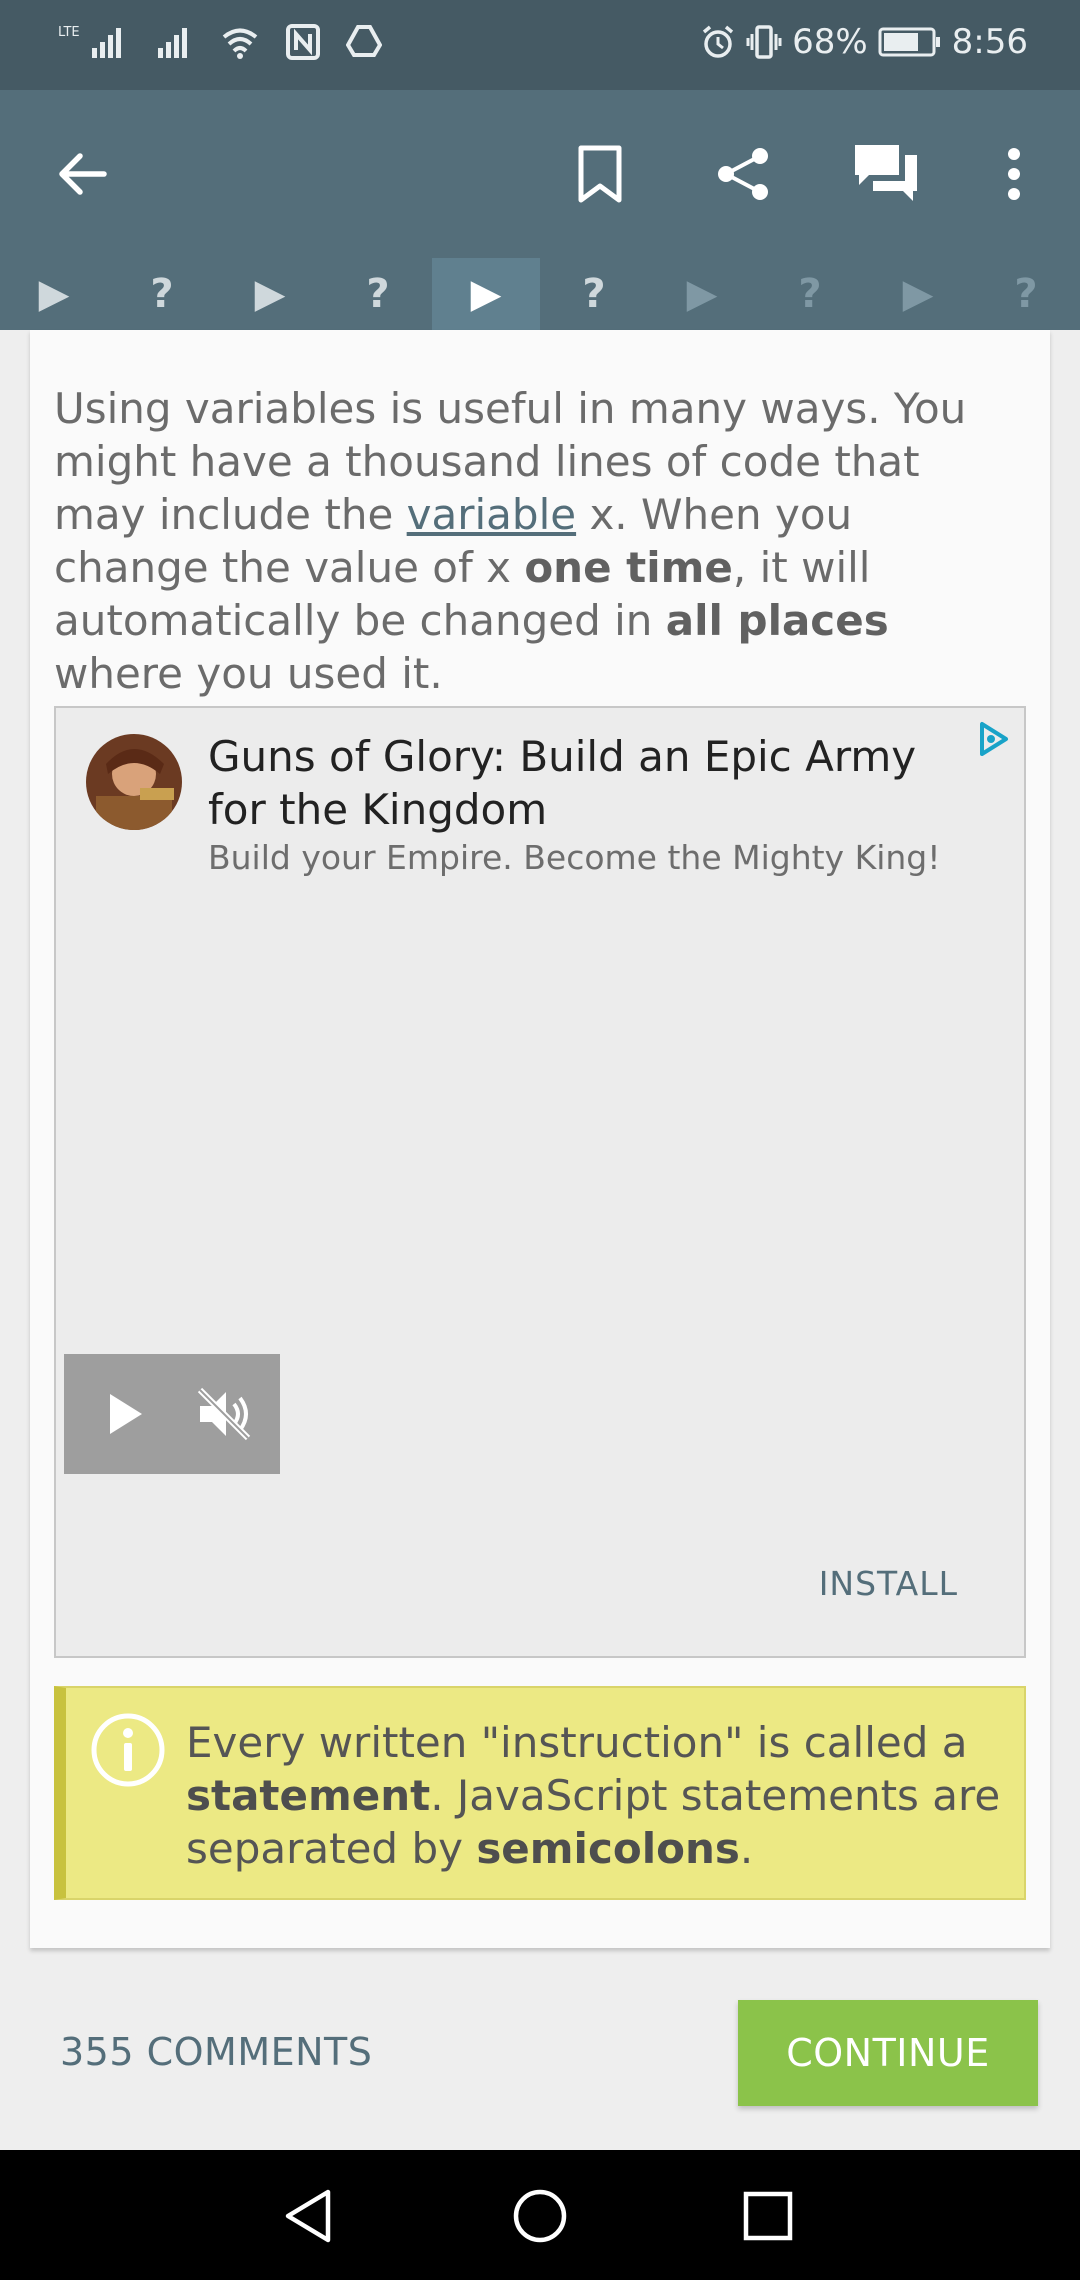 Image resolution: width=1080 pixels, height=2280 pixels. Describe the element at coordinates (69, 32) in the screenshot. I see `svg-text: LTE` at that location.